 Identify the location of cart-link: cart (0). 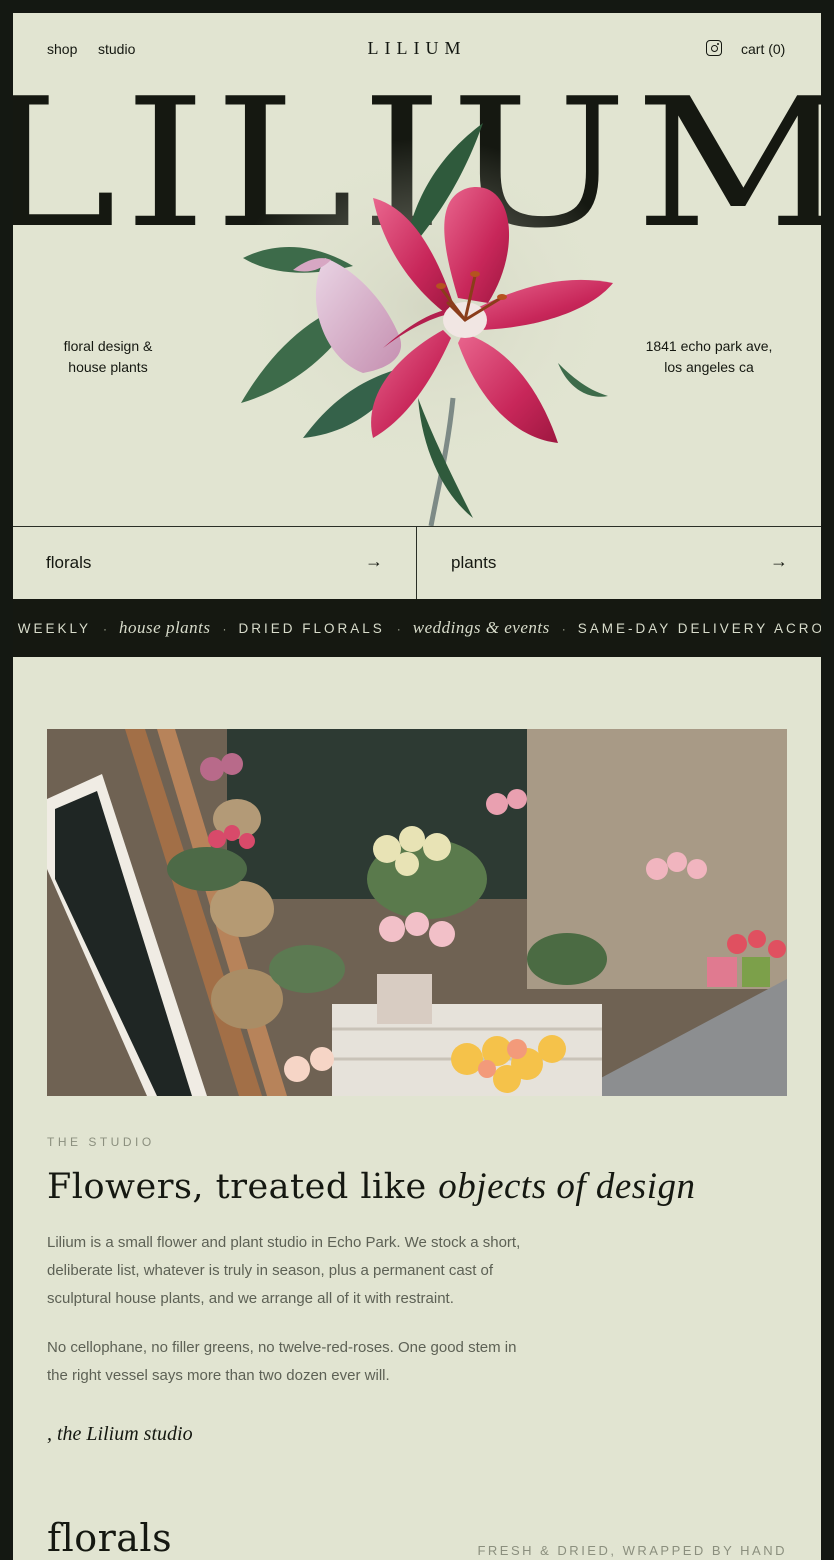
(763, 49).